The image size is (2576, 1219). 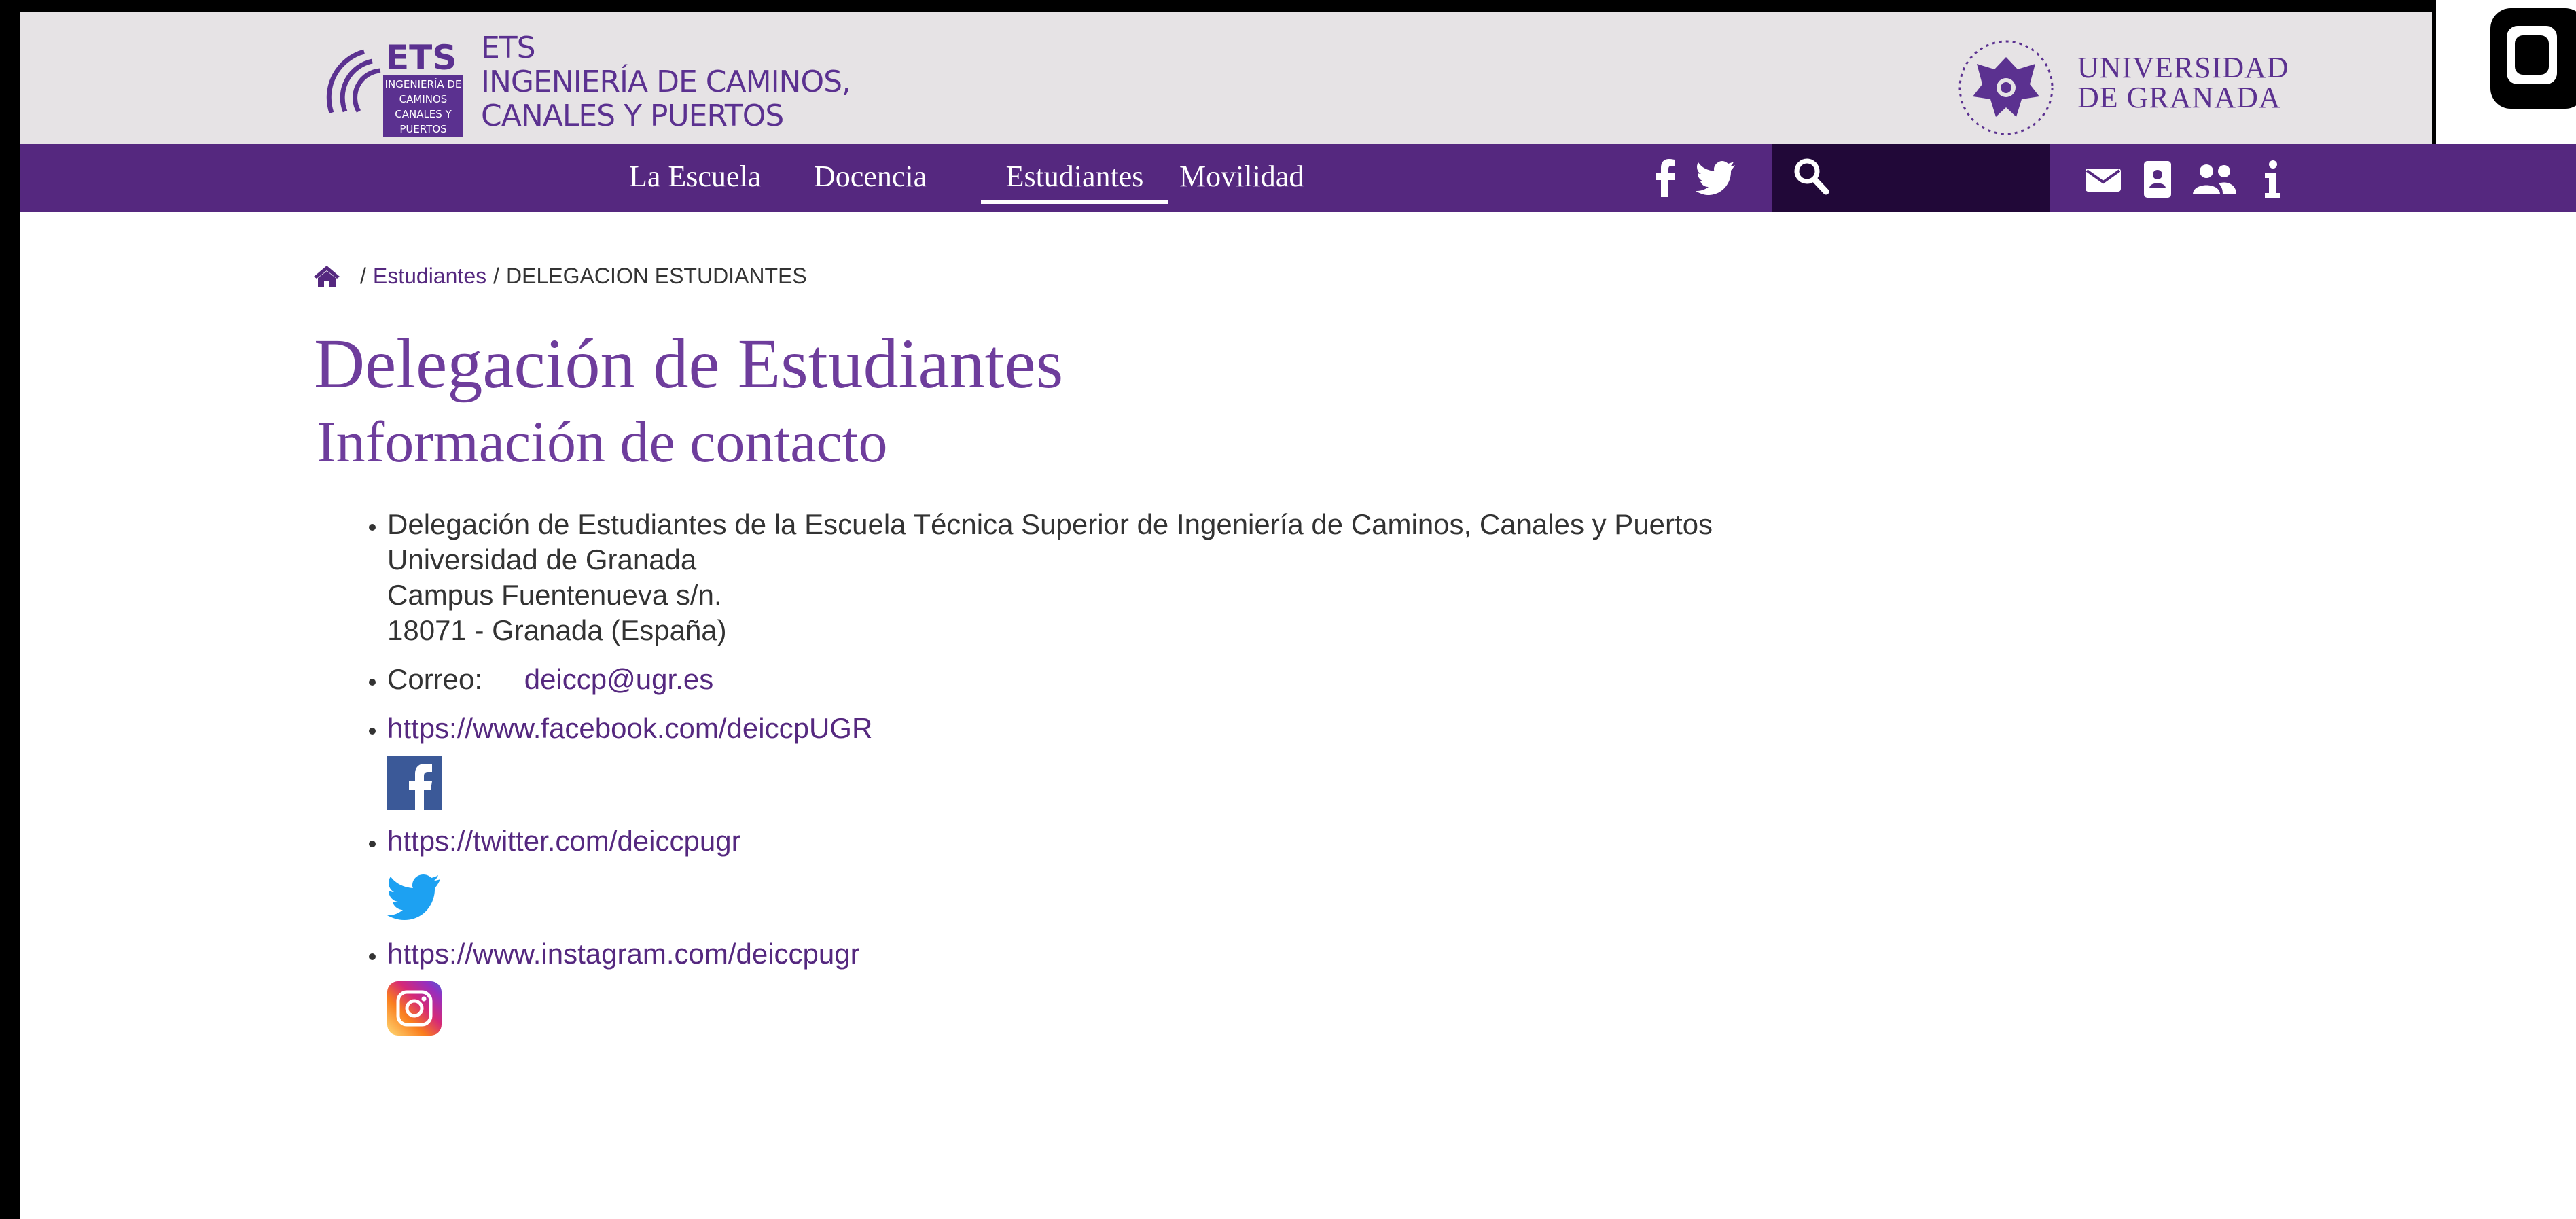 What do you see at coordinates (415, 895) in the screenshot?
I see `twitter-logo-icon` at bounding box center [415, 895].